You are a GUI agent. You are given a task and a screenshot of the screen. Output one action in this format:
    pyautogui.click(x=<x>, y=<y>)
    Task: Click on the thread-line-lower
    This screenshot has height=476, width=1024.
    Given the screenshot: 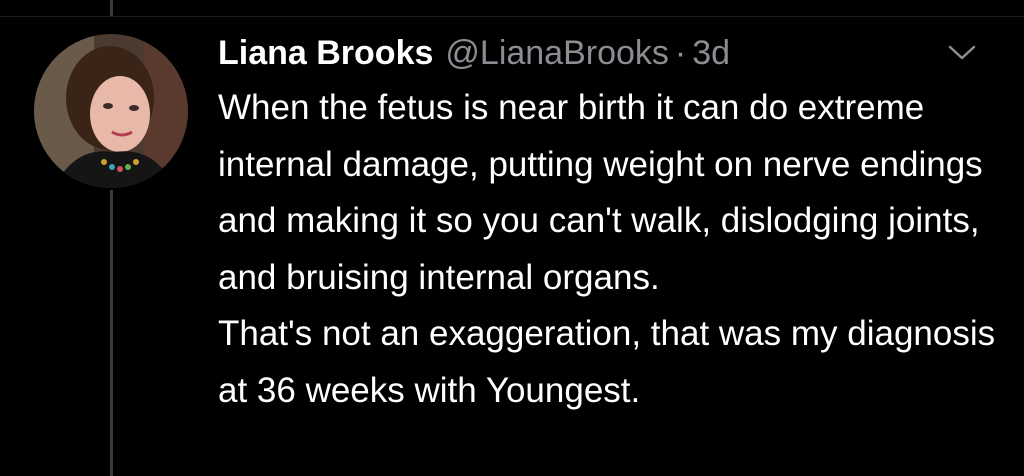 What is the action you would take?
    pyautogui.click(x=111, y=333)
    